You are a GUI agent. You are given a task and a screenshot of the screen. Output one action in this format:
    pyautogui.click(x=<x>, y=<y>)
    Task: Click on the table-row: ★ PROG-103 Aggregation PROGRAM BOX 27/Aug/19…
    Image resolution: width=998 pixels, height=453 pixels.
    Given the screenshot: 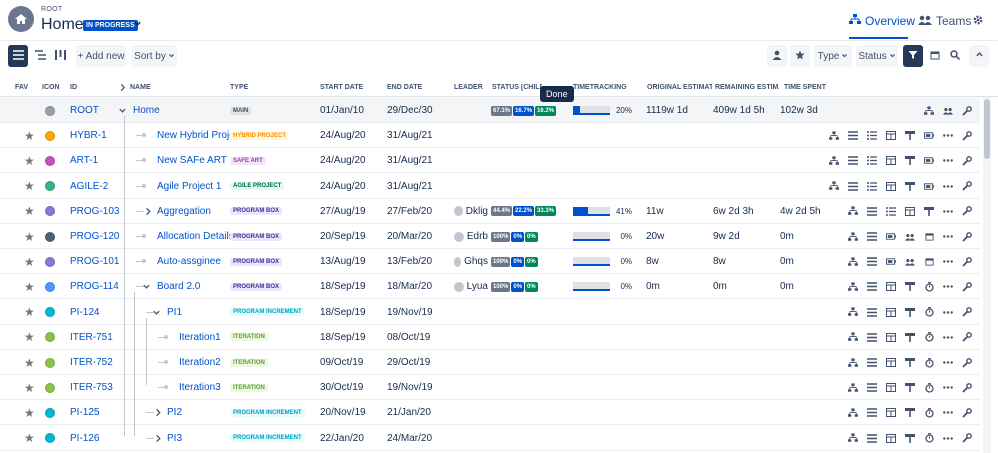 What is the action you would take?
    pyautogui.click(x=490, y=211)
    